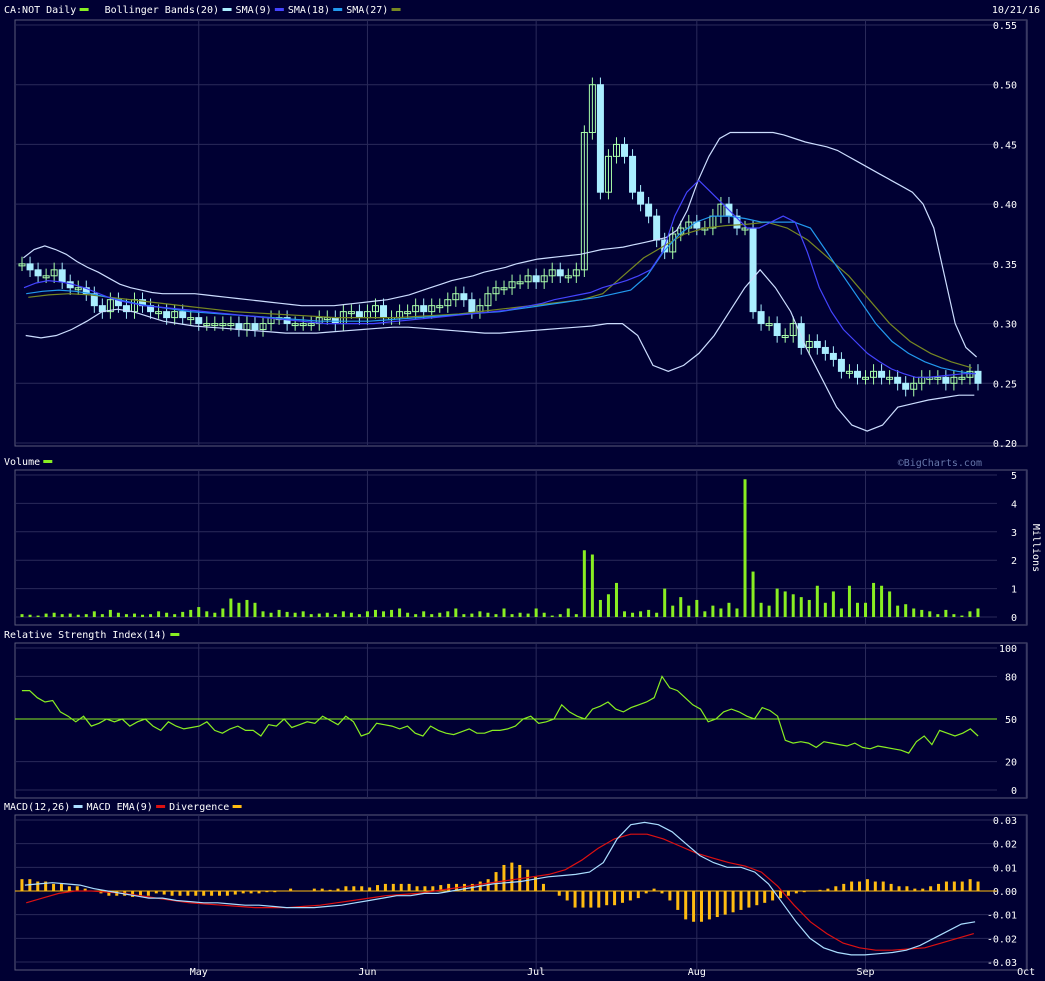  I want to click on x-tick-label: Oct, so click(1026, 972).